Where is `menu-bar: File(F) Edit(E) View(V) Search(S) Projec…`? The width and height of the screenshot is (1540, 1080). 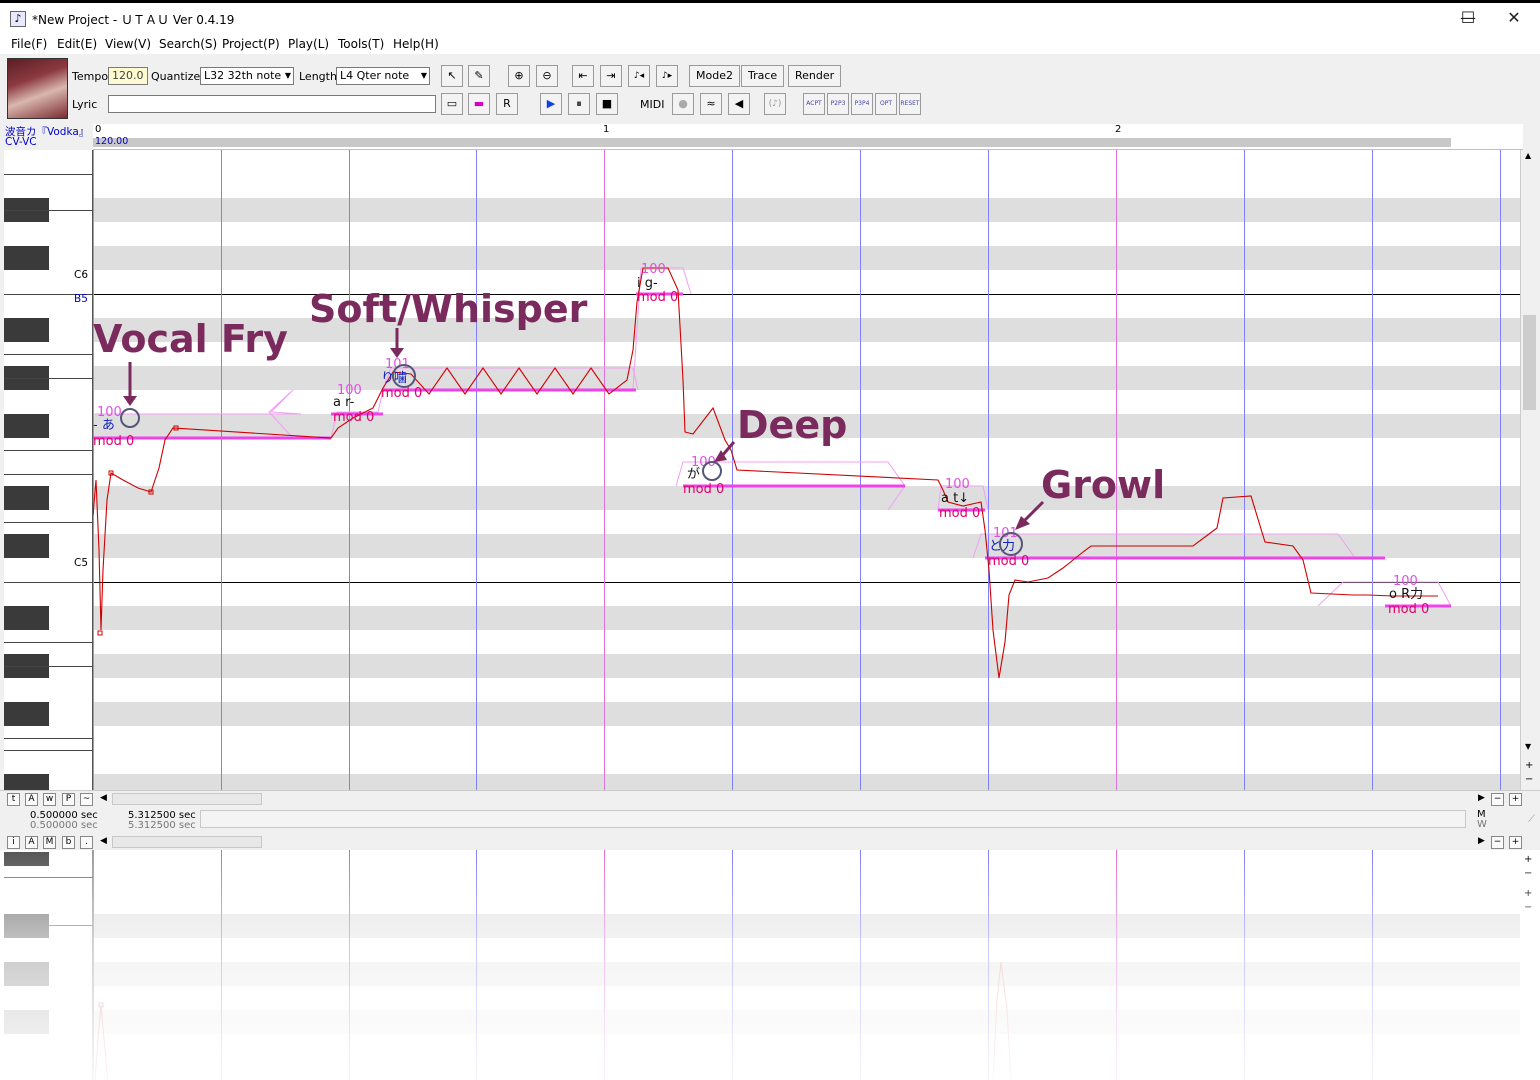
menu-bar: File(F) Edit(E) View(V) Search(S) Projec… is located at coordinates (770, 45).